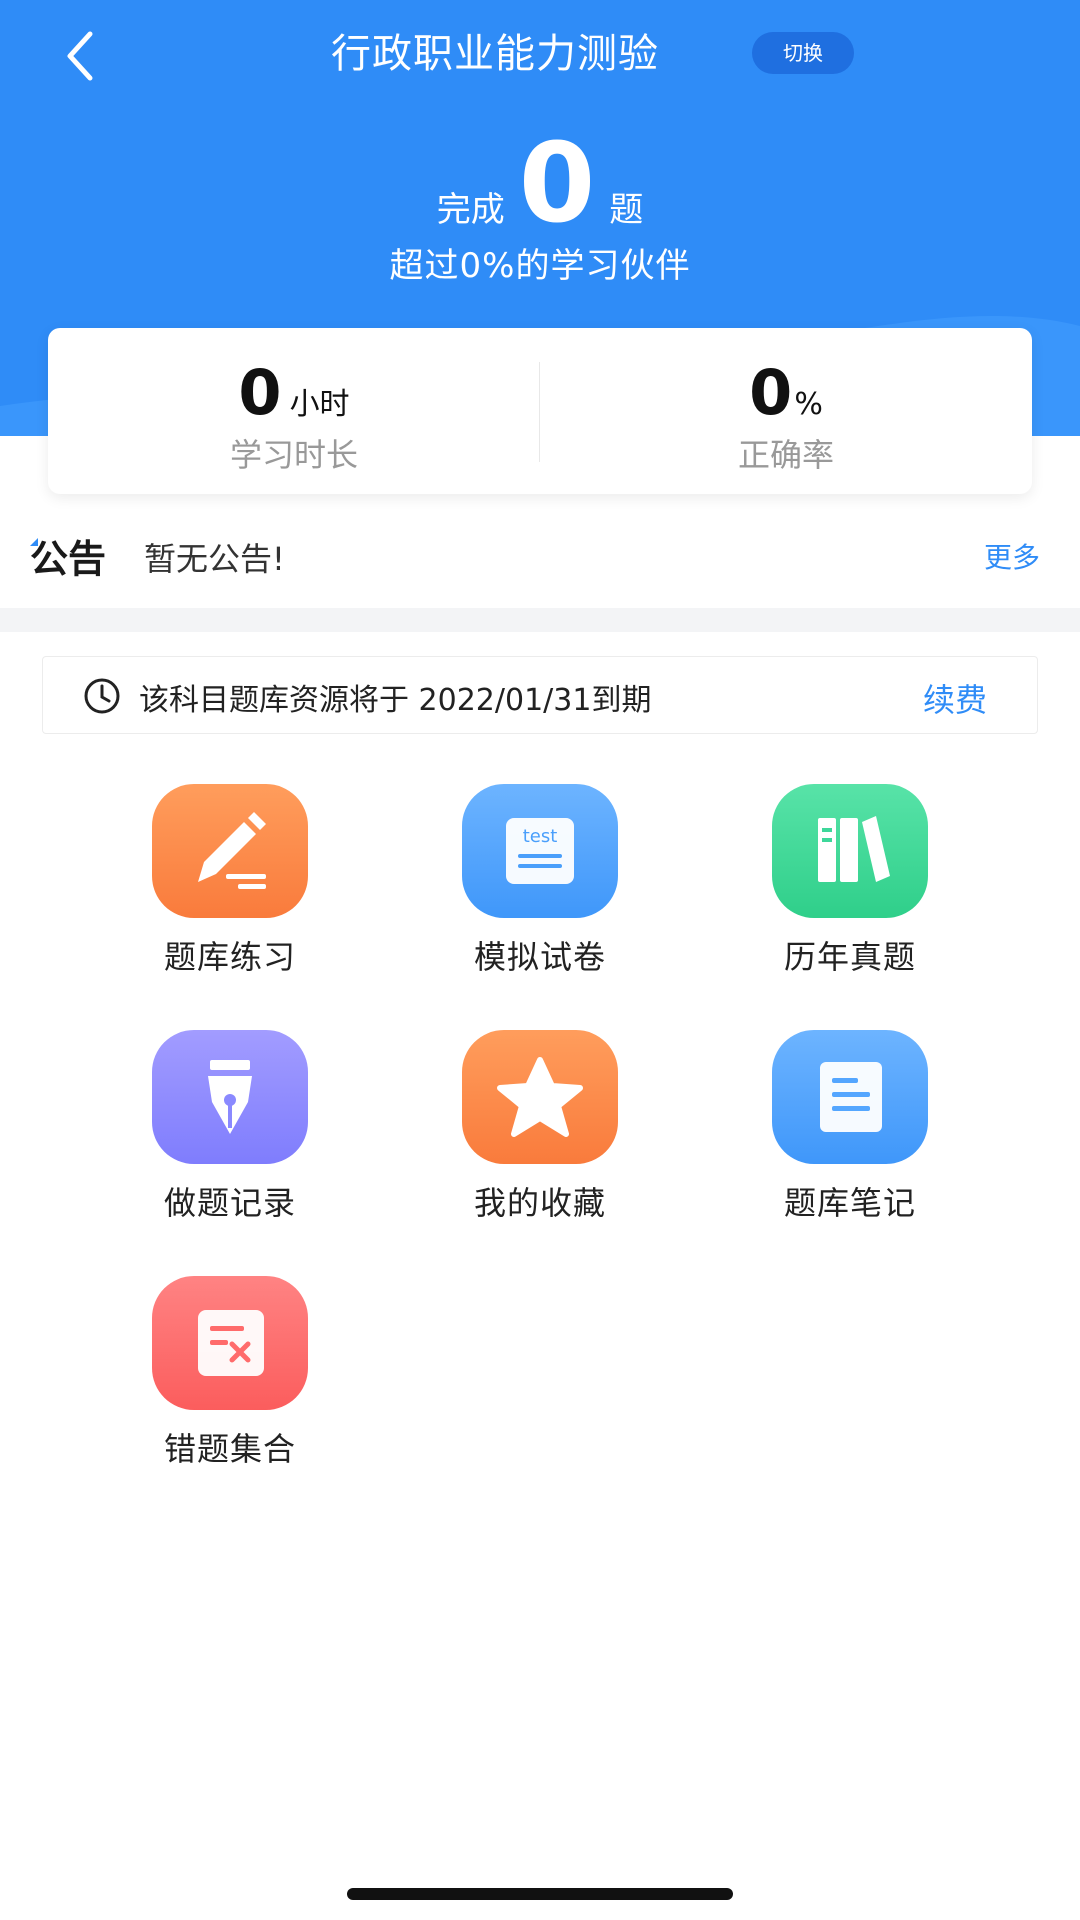 Image resolution: width=1080 pixels, height=1920 pixels. I want to click on section-divider, so click(540, 620).